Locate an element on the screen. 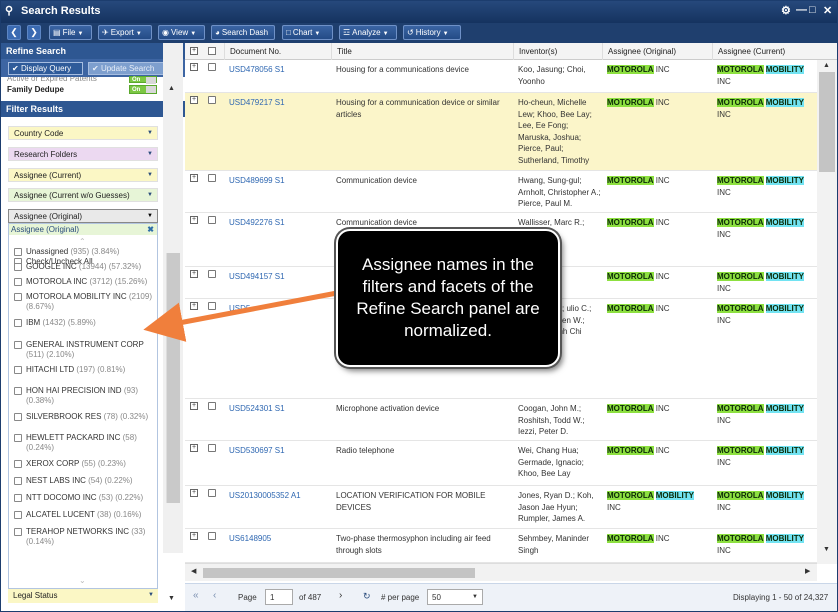 The image size is (838, 612). display-query-button: ✔ Display Query is located at coordinates (45, 68).